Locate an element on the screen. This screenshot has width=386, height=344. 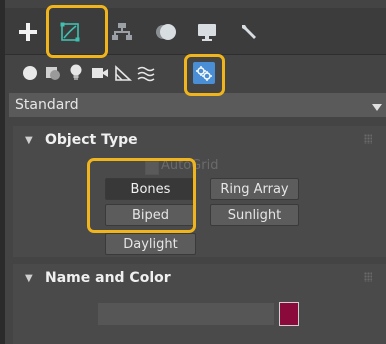
create-categories is located at coordinates (195, 74).